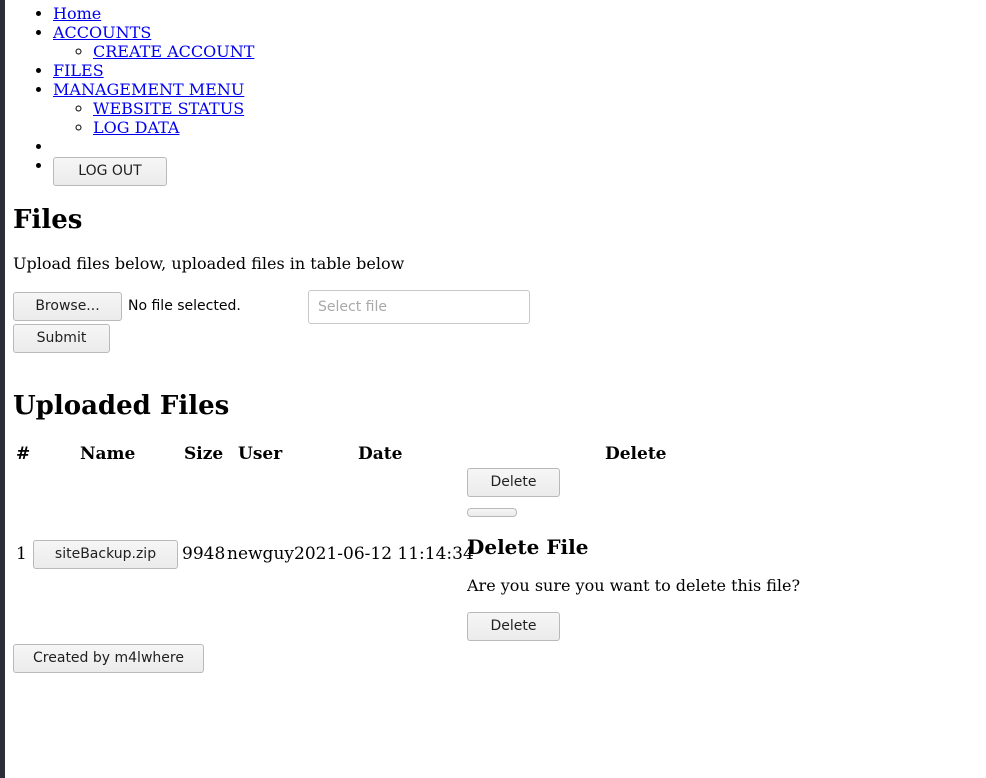 Image resolution: width=986 pixels, height=778 pixels. Describe the element at coordinates (384, 554) in the screenshot. I see `cell-date: 2021-06-12 11:14:34` at that location.